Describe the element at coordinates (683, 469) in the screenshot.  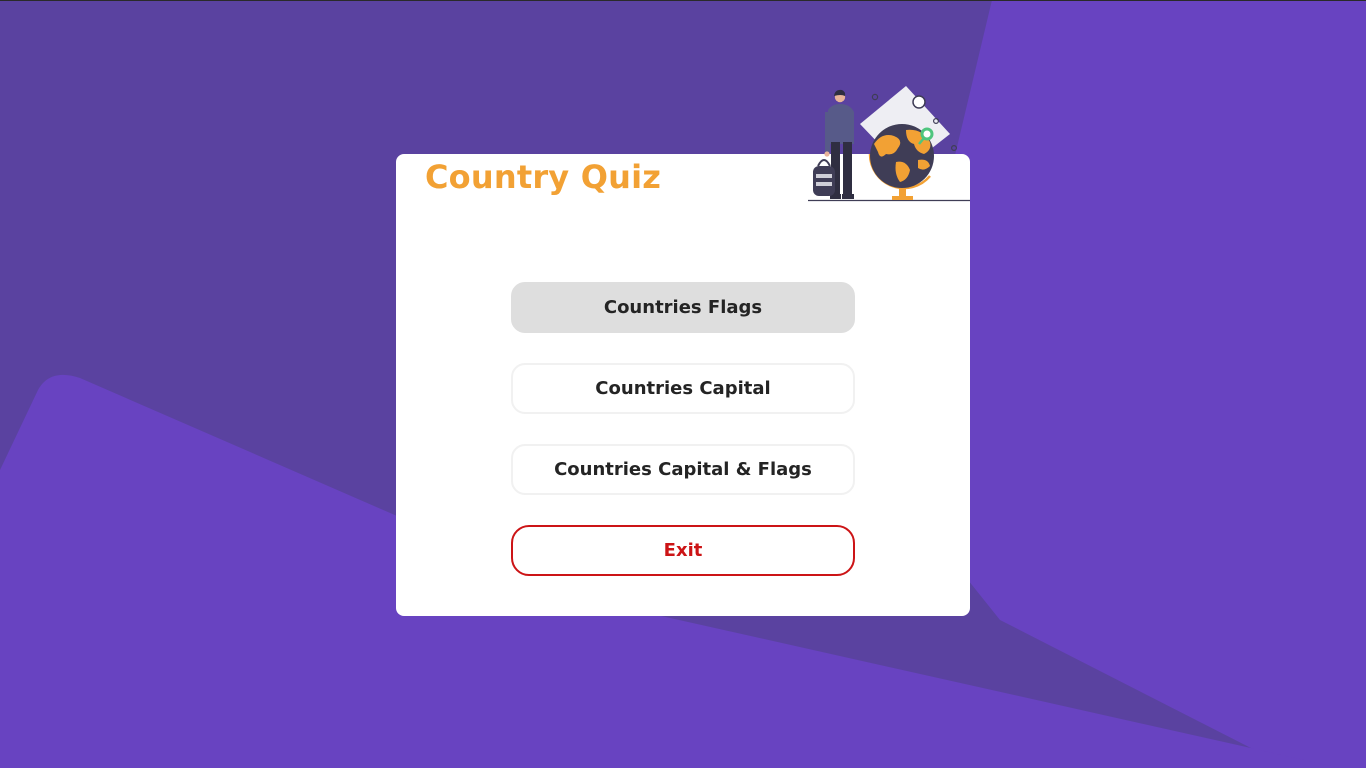
I see `countries-capital-flags-button: Countries Capital & Flags` at that location.